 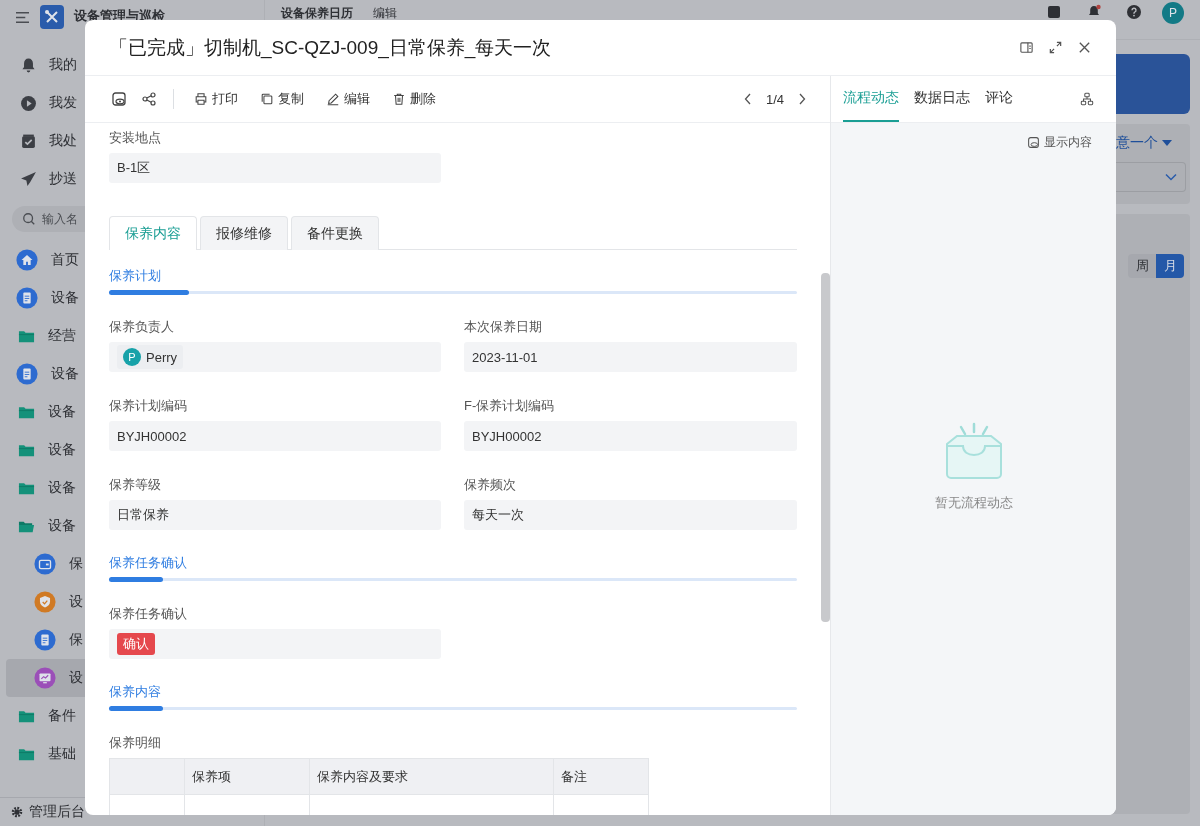 I want to click on user-name: Perry, so click(x=162, y=357).